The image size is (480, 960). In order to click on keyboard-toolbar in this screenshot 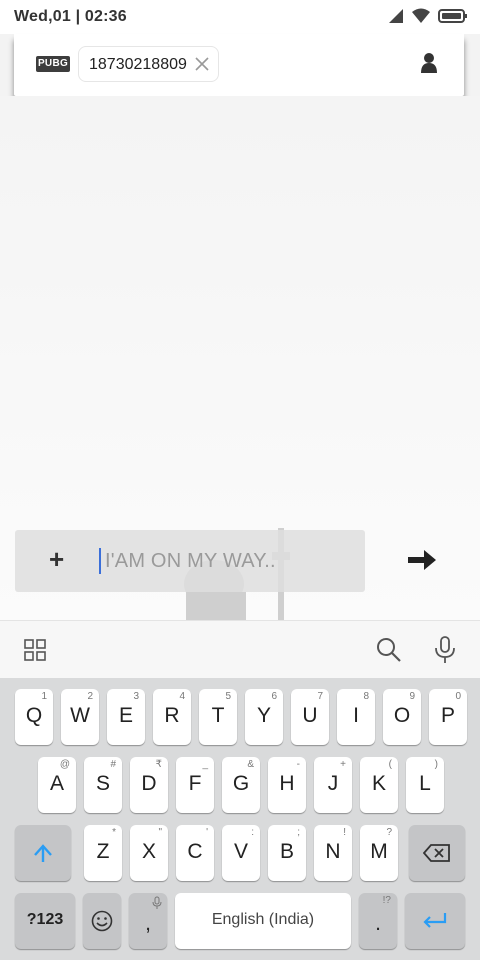, I will do `click(240, 649)`.